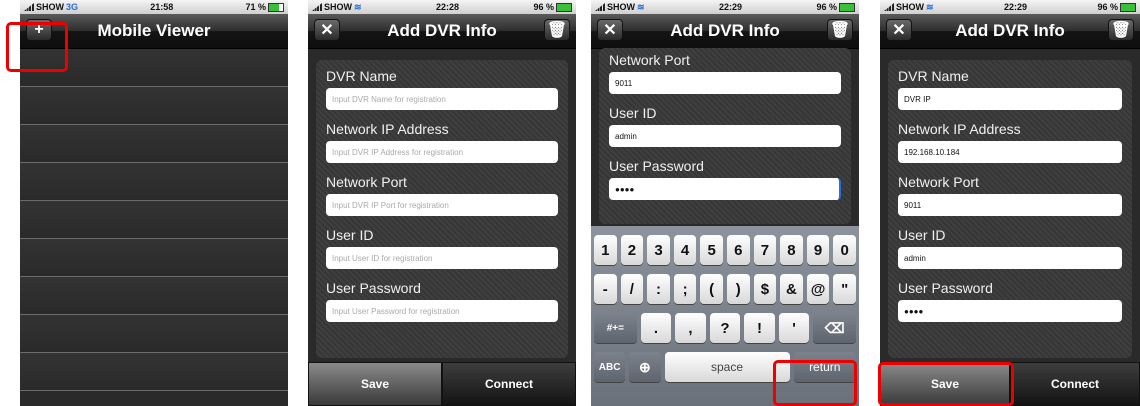 This screenshot has height=406, width=1140. What do you see at coordinates (1016, 7) in the screenshot?
I see `clock: 22:29` at bounding box center [1016, 7].